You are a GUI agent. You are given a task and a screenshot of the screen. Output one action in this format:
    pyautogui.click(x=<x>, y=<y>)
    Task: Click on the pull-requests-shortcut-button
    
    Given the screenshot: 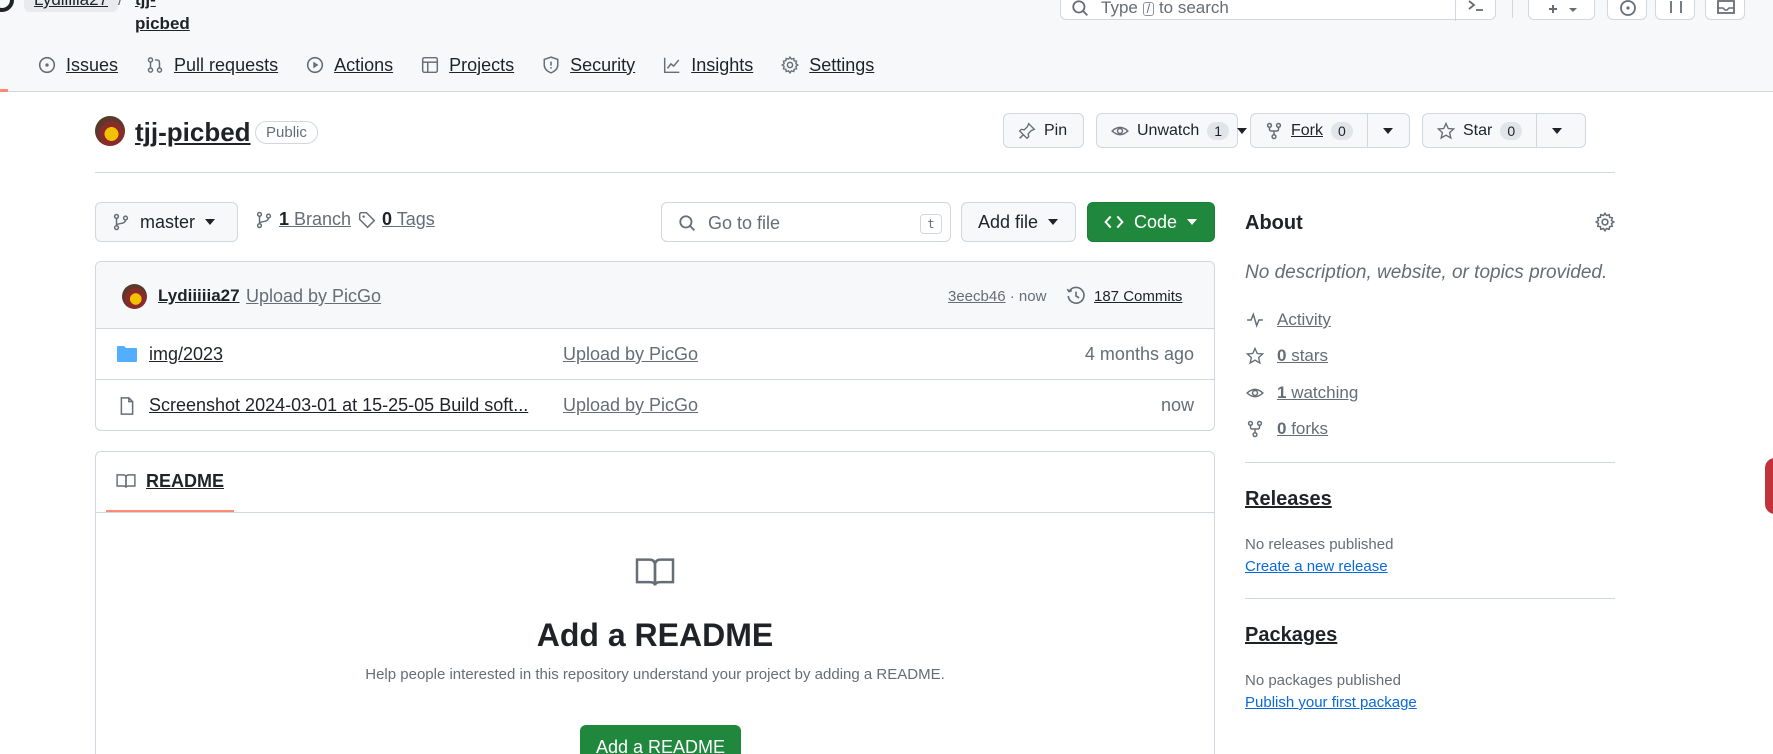 What is the action you would take?
    pyautogui.click(x=1675, y=10)
    